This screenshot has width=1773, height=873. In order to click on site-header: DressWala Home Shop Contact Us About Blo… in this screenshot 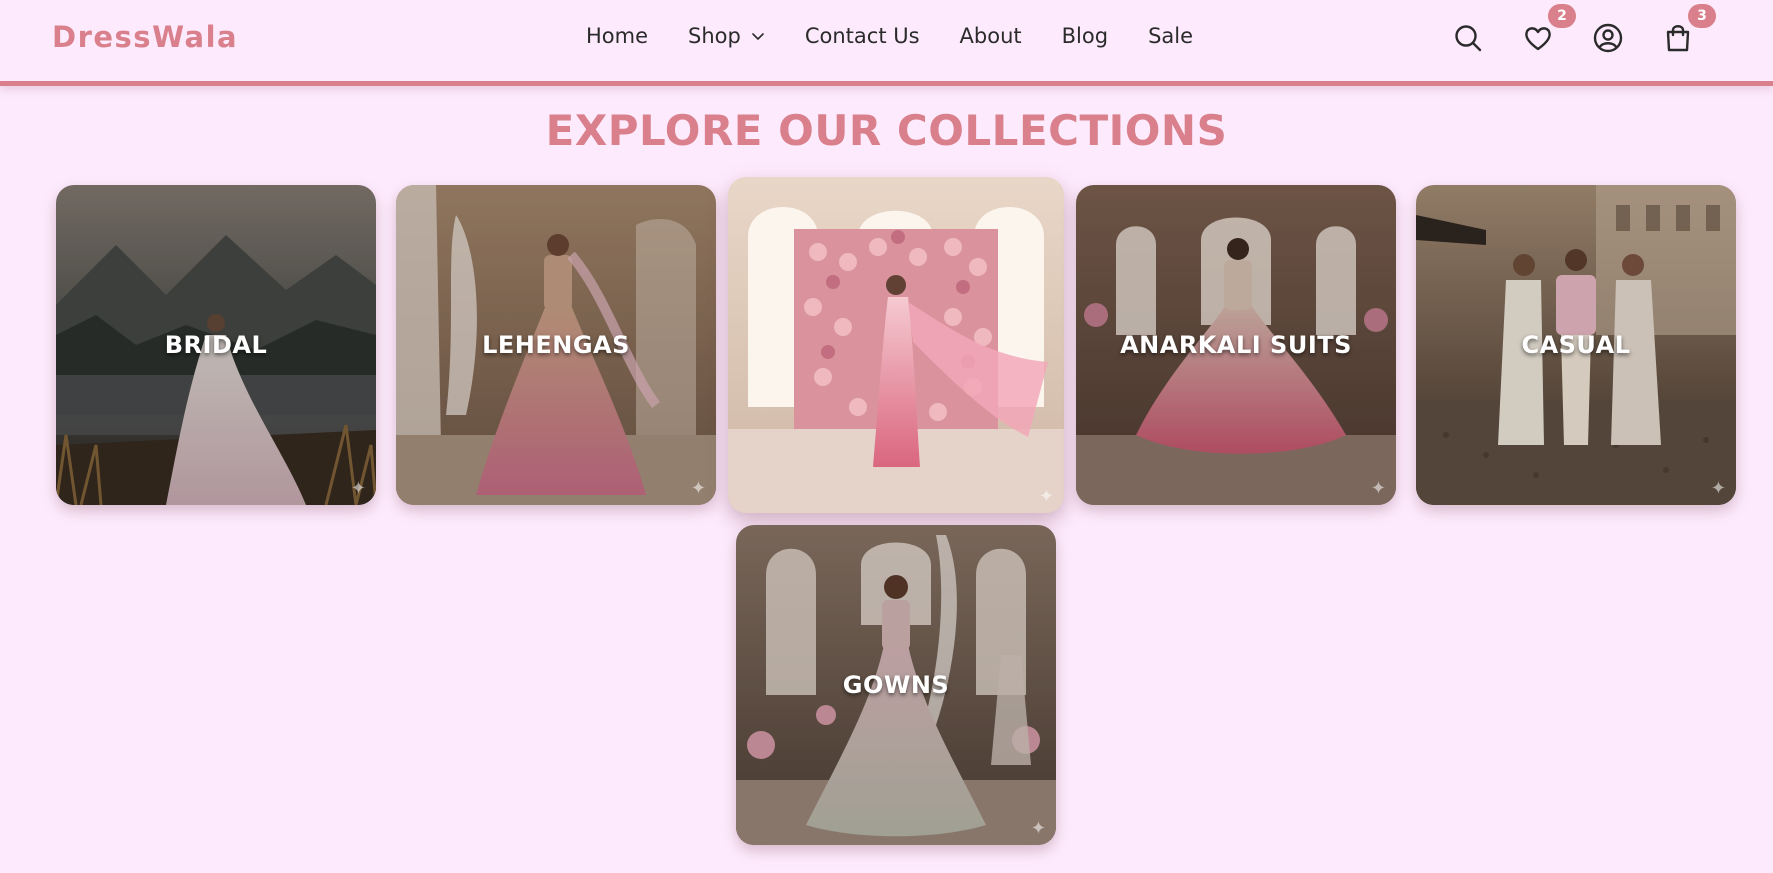, I will do `click(886, 43)`.